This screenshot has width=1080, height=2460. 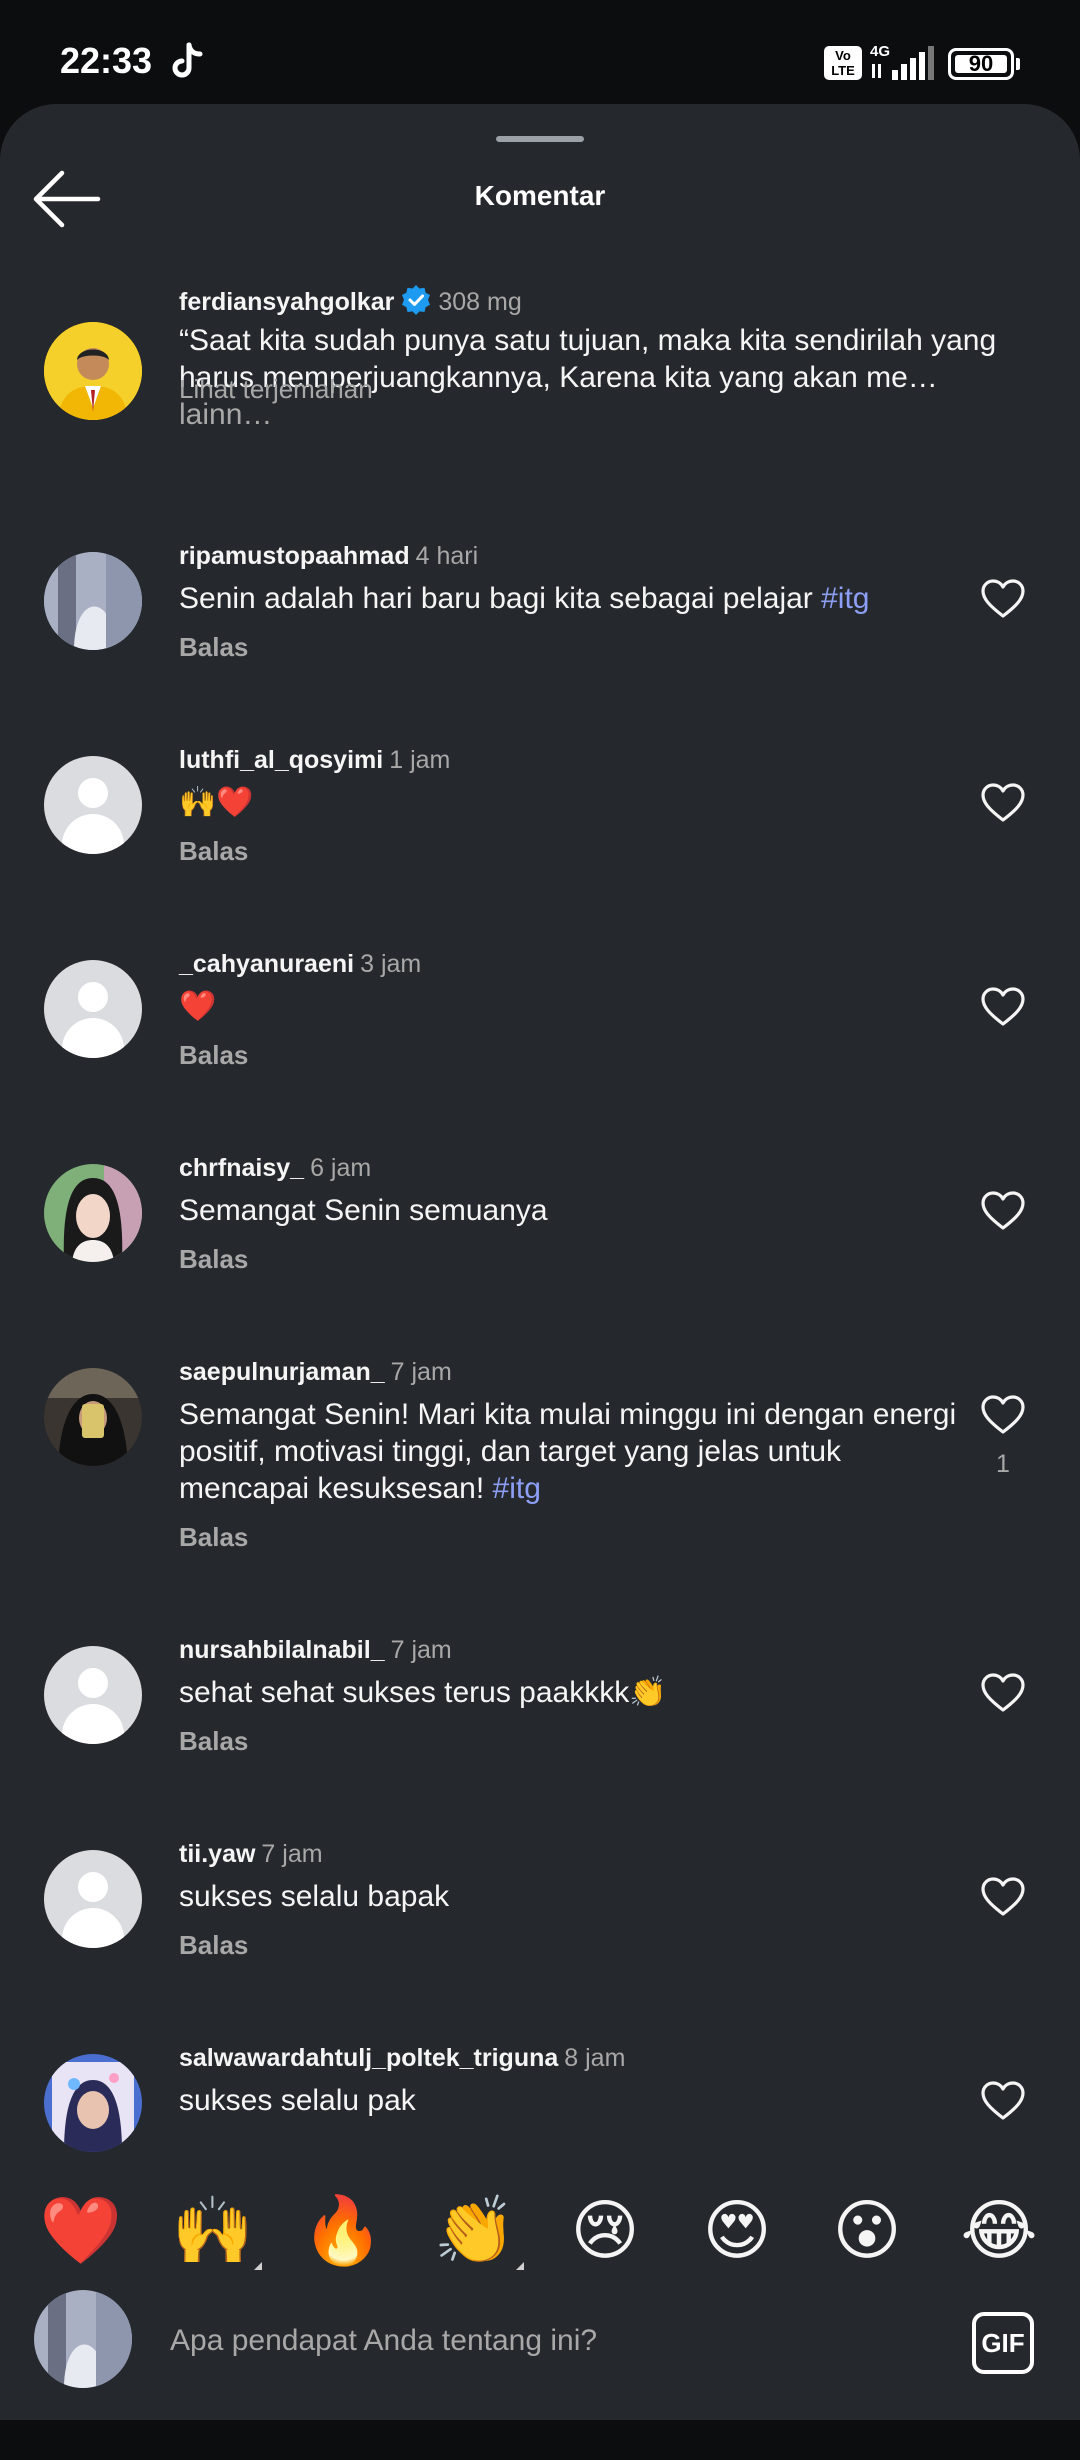 What do you see at coordinates (737, 2231) in the screenshot?
I see `reaction-heart-eyes-emoji: 😍` at bounding box center [737, 2231].